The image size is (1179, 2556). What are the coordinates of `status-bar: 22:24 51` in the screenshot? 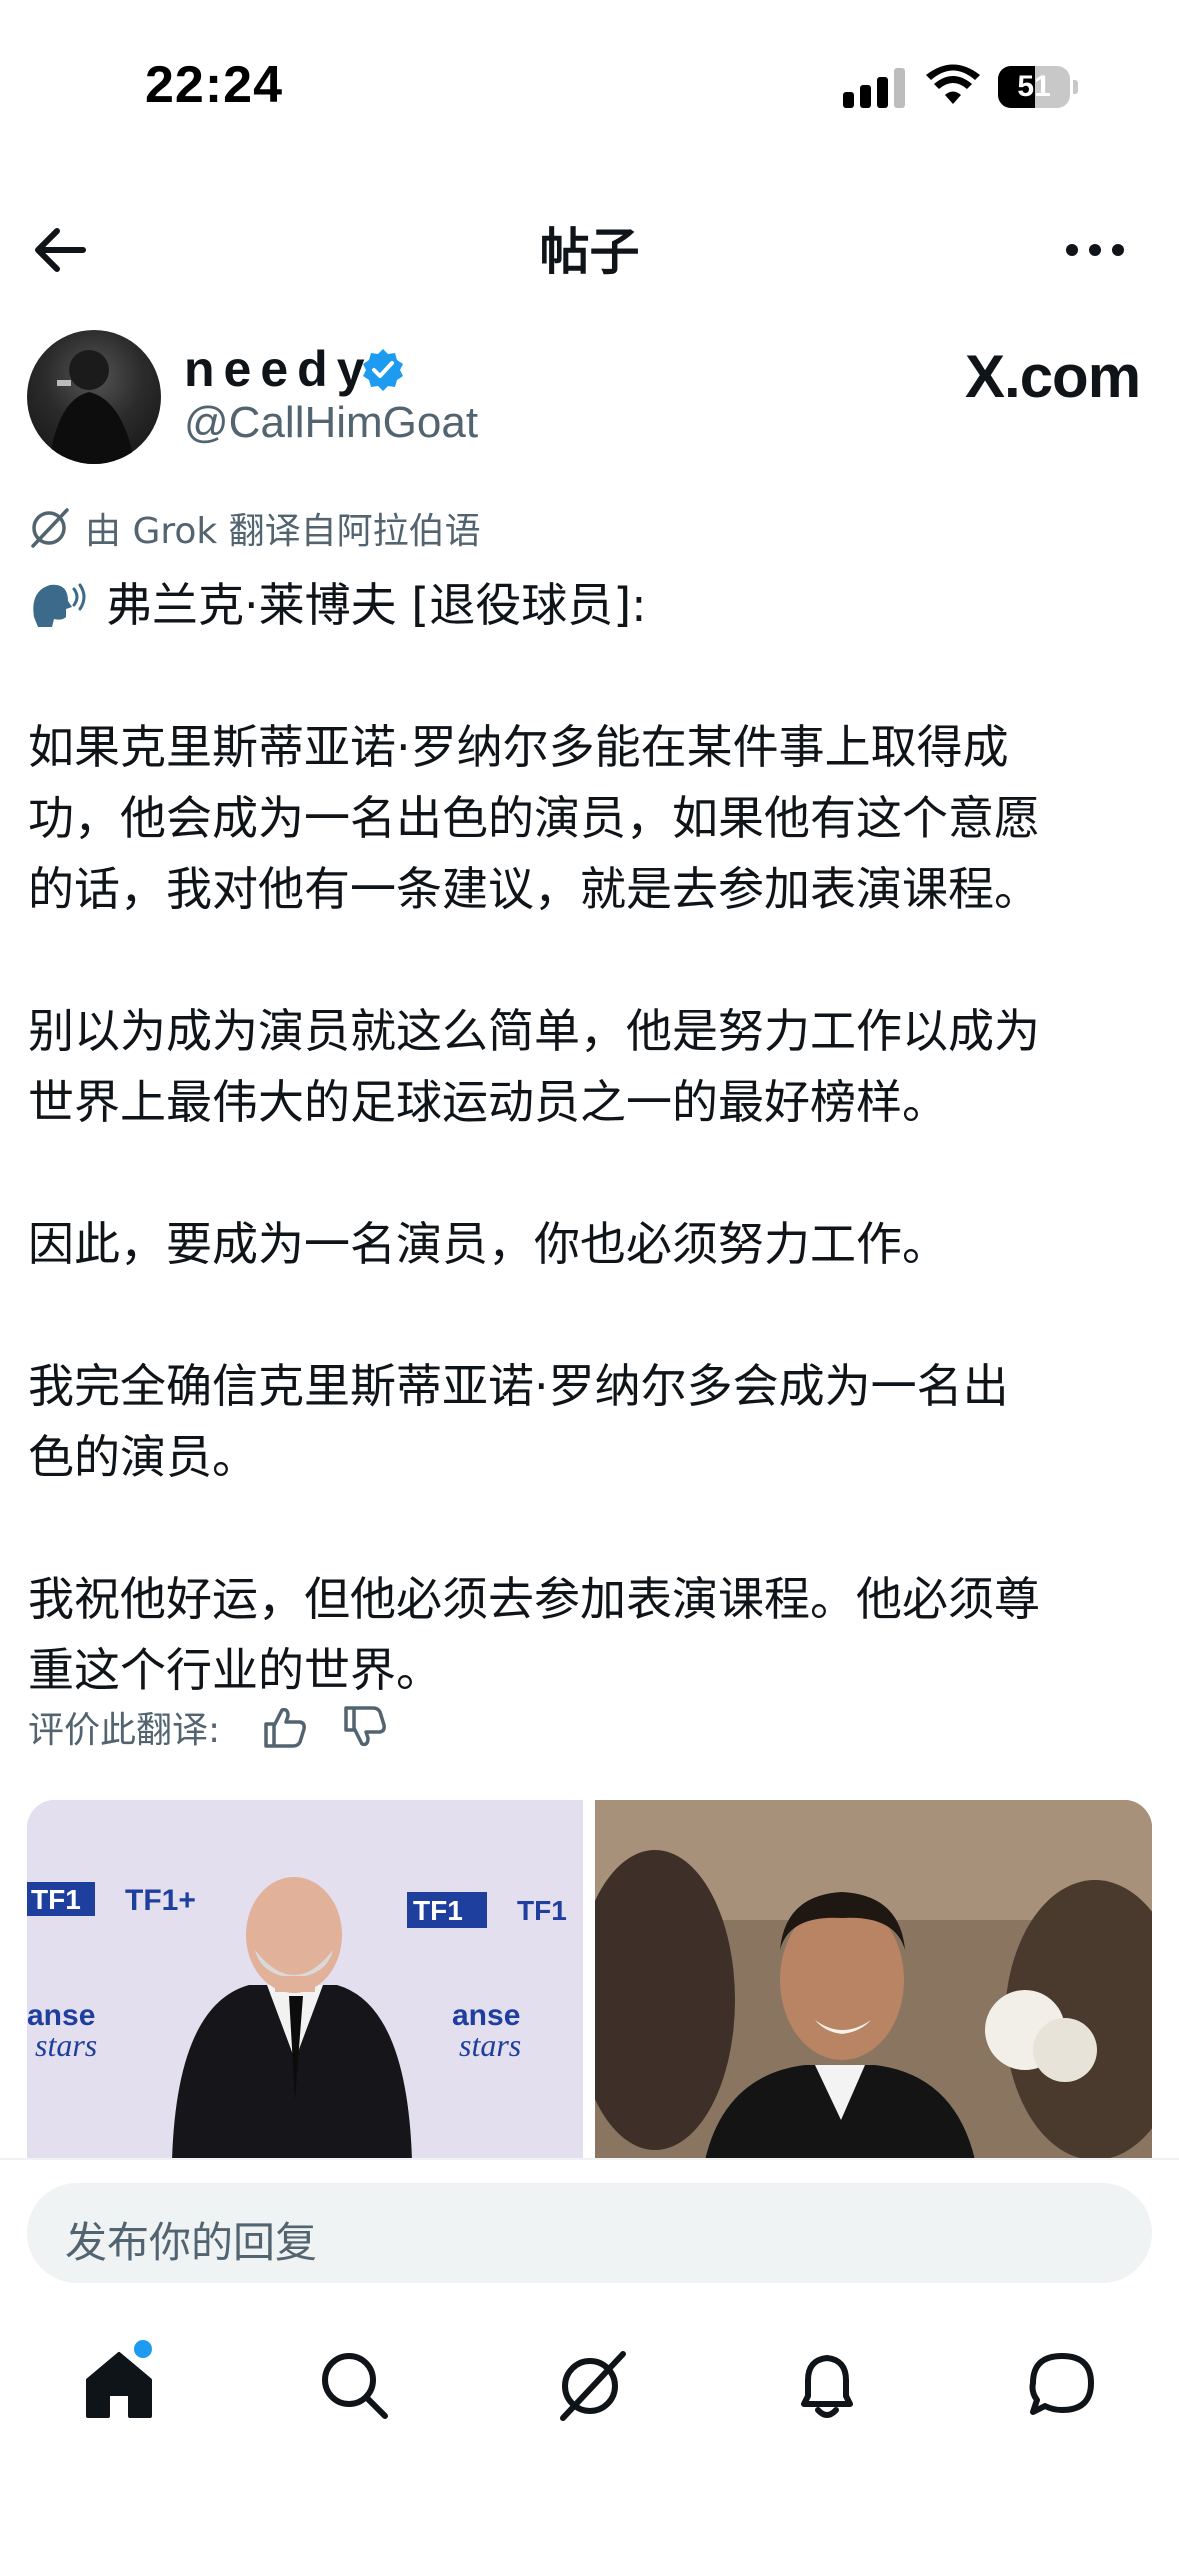 It's located at (589, 75).